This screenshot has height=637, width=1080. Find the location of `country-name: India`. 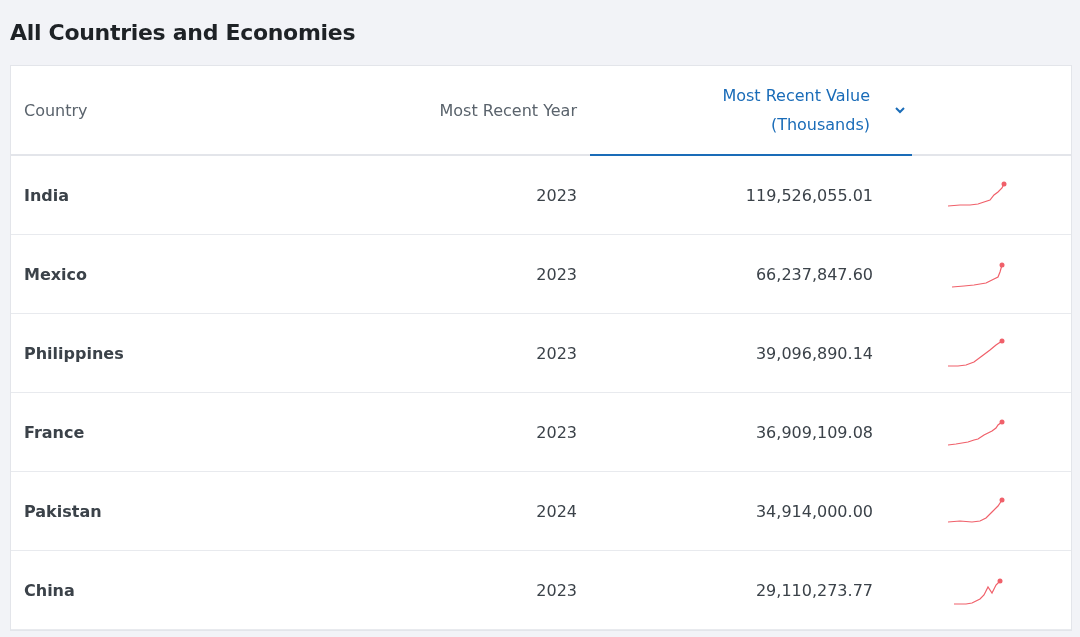

country-name: India is located at coordinates (47, 195).